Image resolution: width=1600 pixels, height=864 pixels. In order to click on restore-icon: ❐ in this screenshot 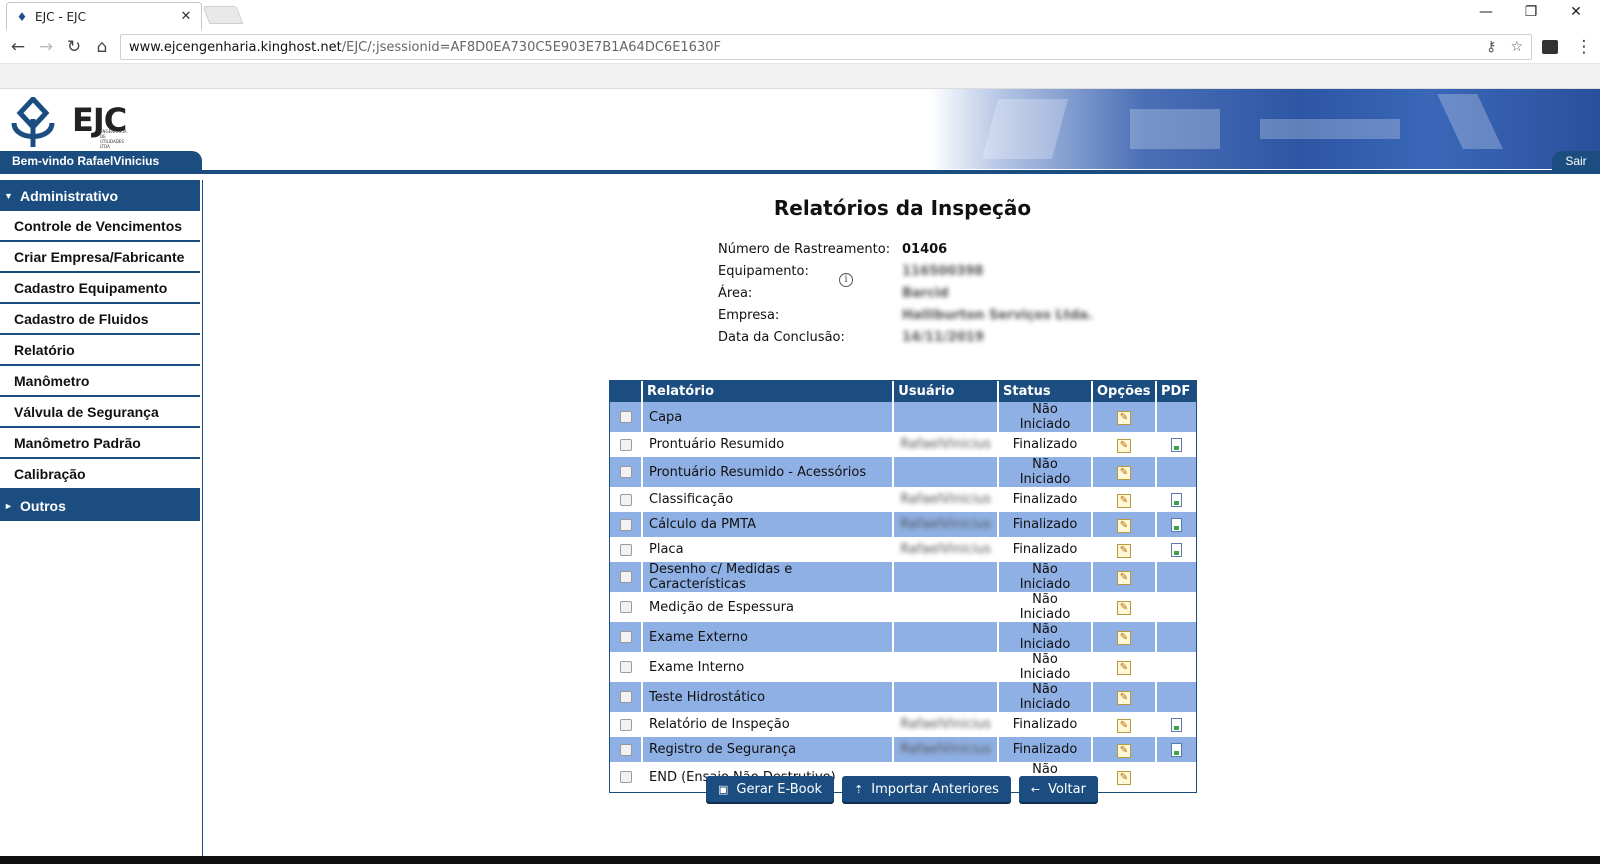, I will do `click(1531, 12)`.